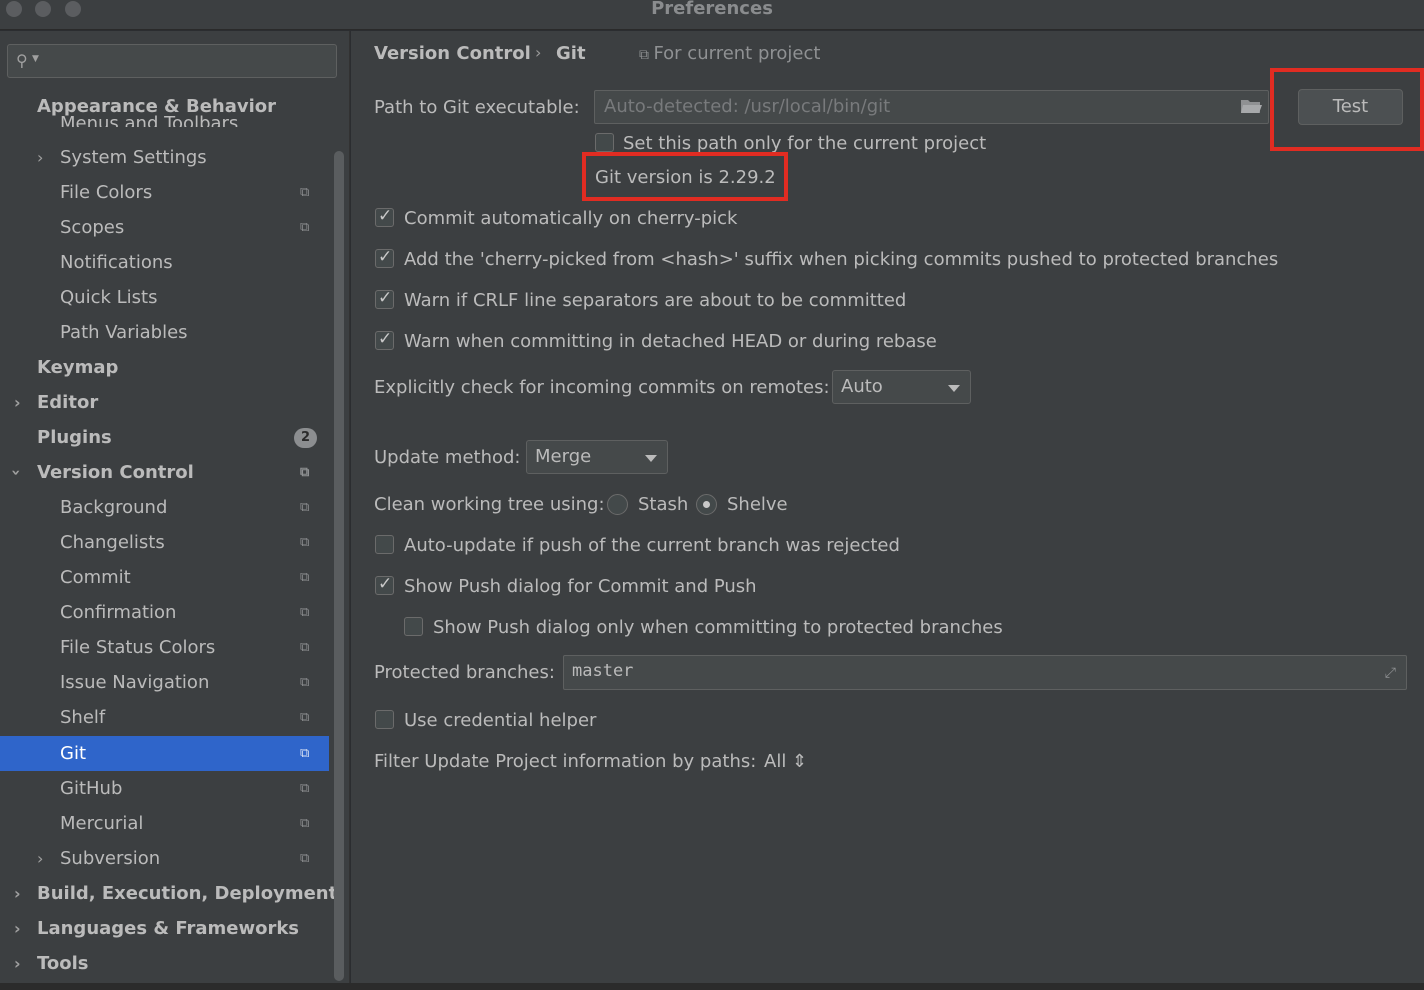  Describe the element at coordinates (73, 753) in the screenshot. I see `sidebar-item-label: Git` at that location.